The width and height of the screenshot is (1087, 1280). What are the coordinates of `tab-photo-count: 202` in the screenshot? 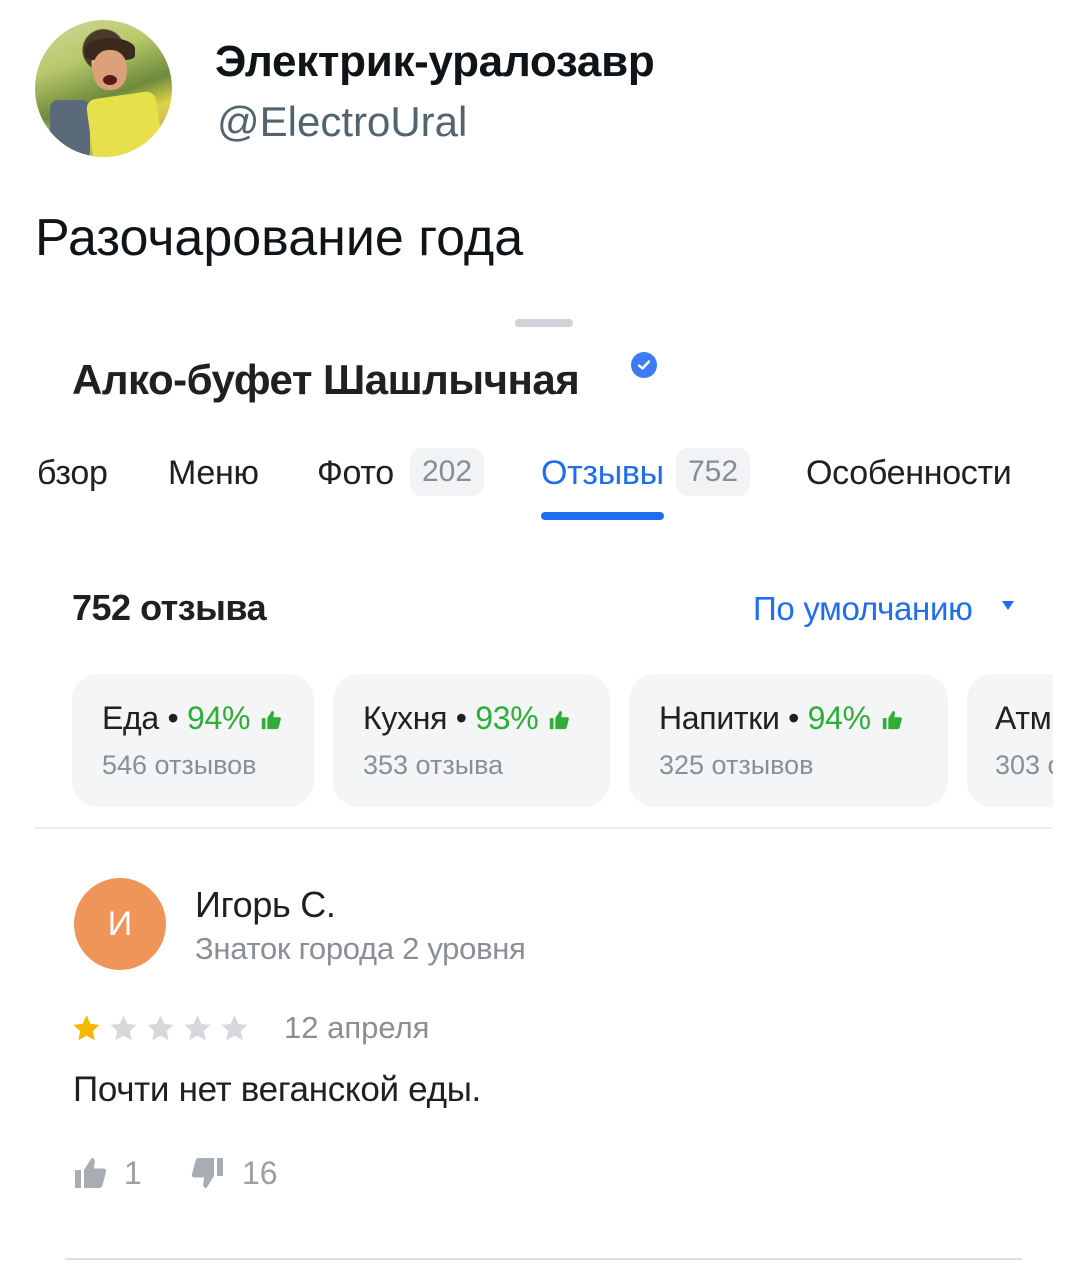 It's located at (447, 472).